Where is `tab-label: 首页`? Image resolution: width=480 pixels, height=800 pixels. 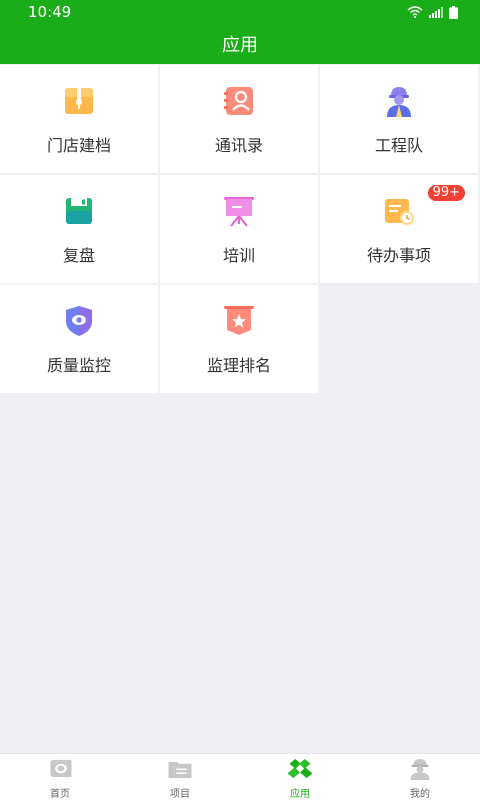 tab-label: 首页 is located at coordinates (60, 794).